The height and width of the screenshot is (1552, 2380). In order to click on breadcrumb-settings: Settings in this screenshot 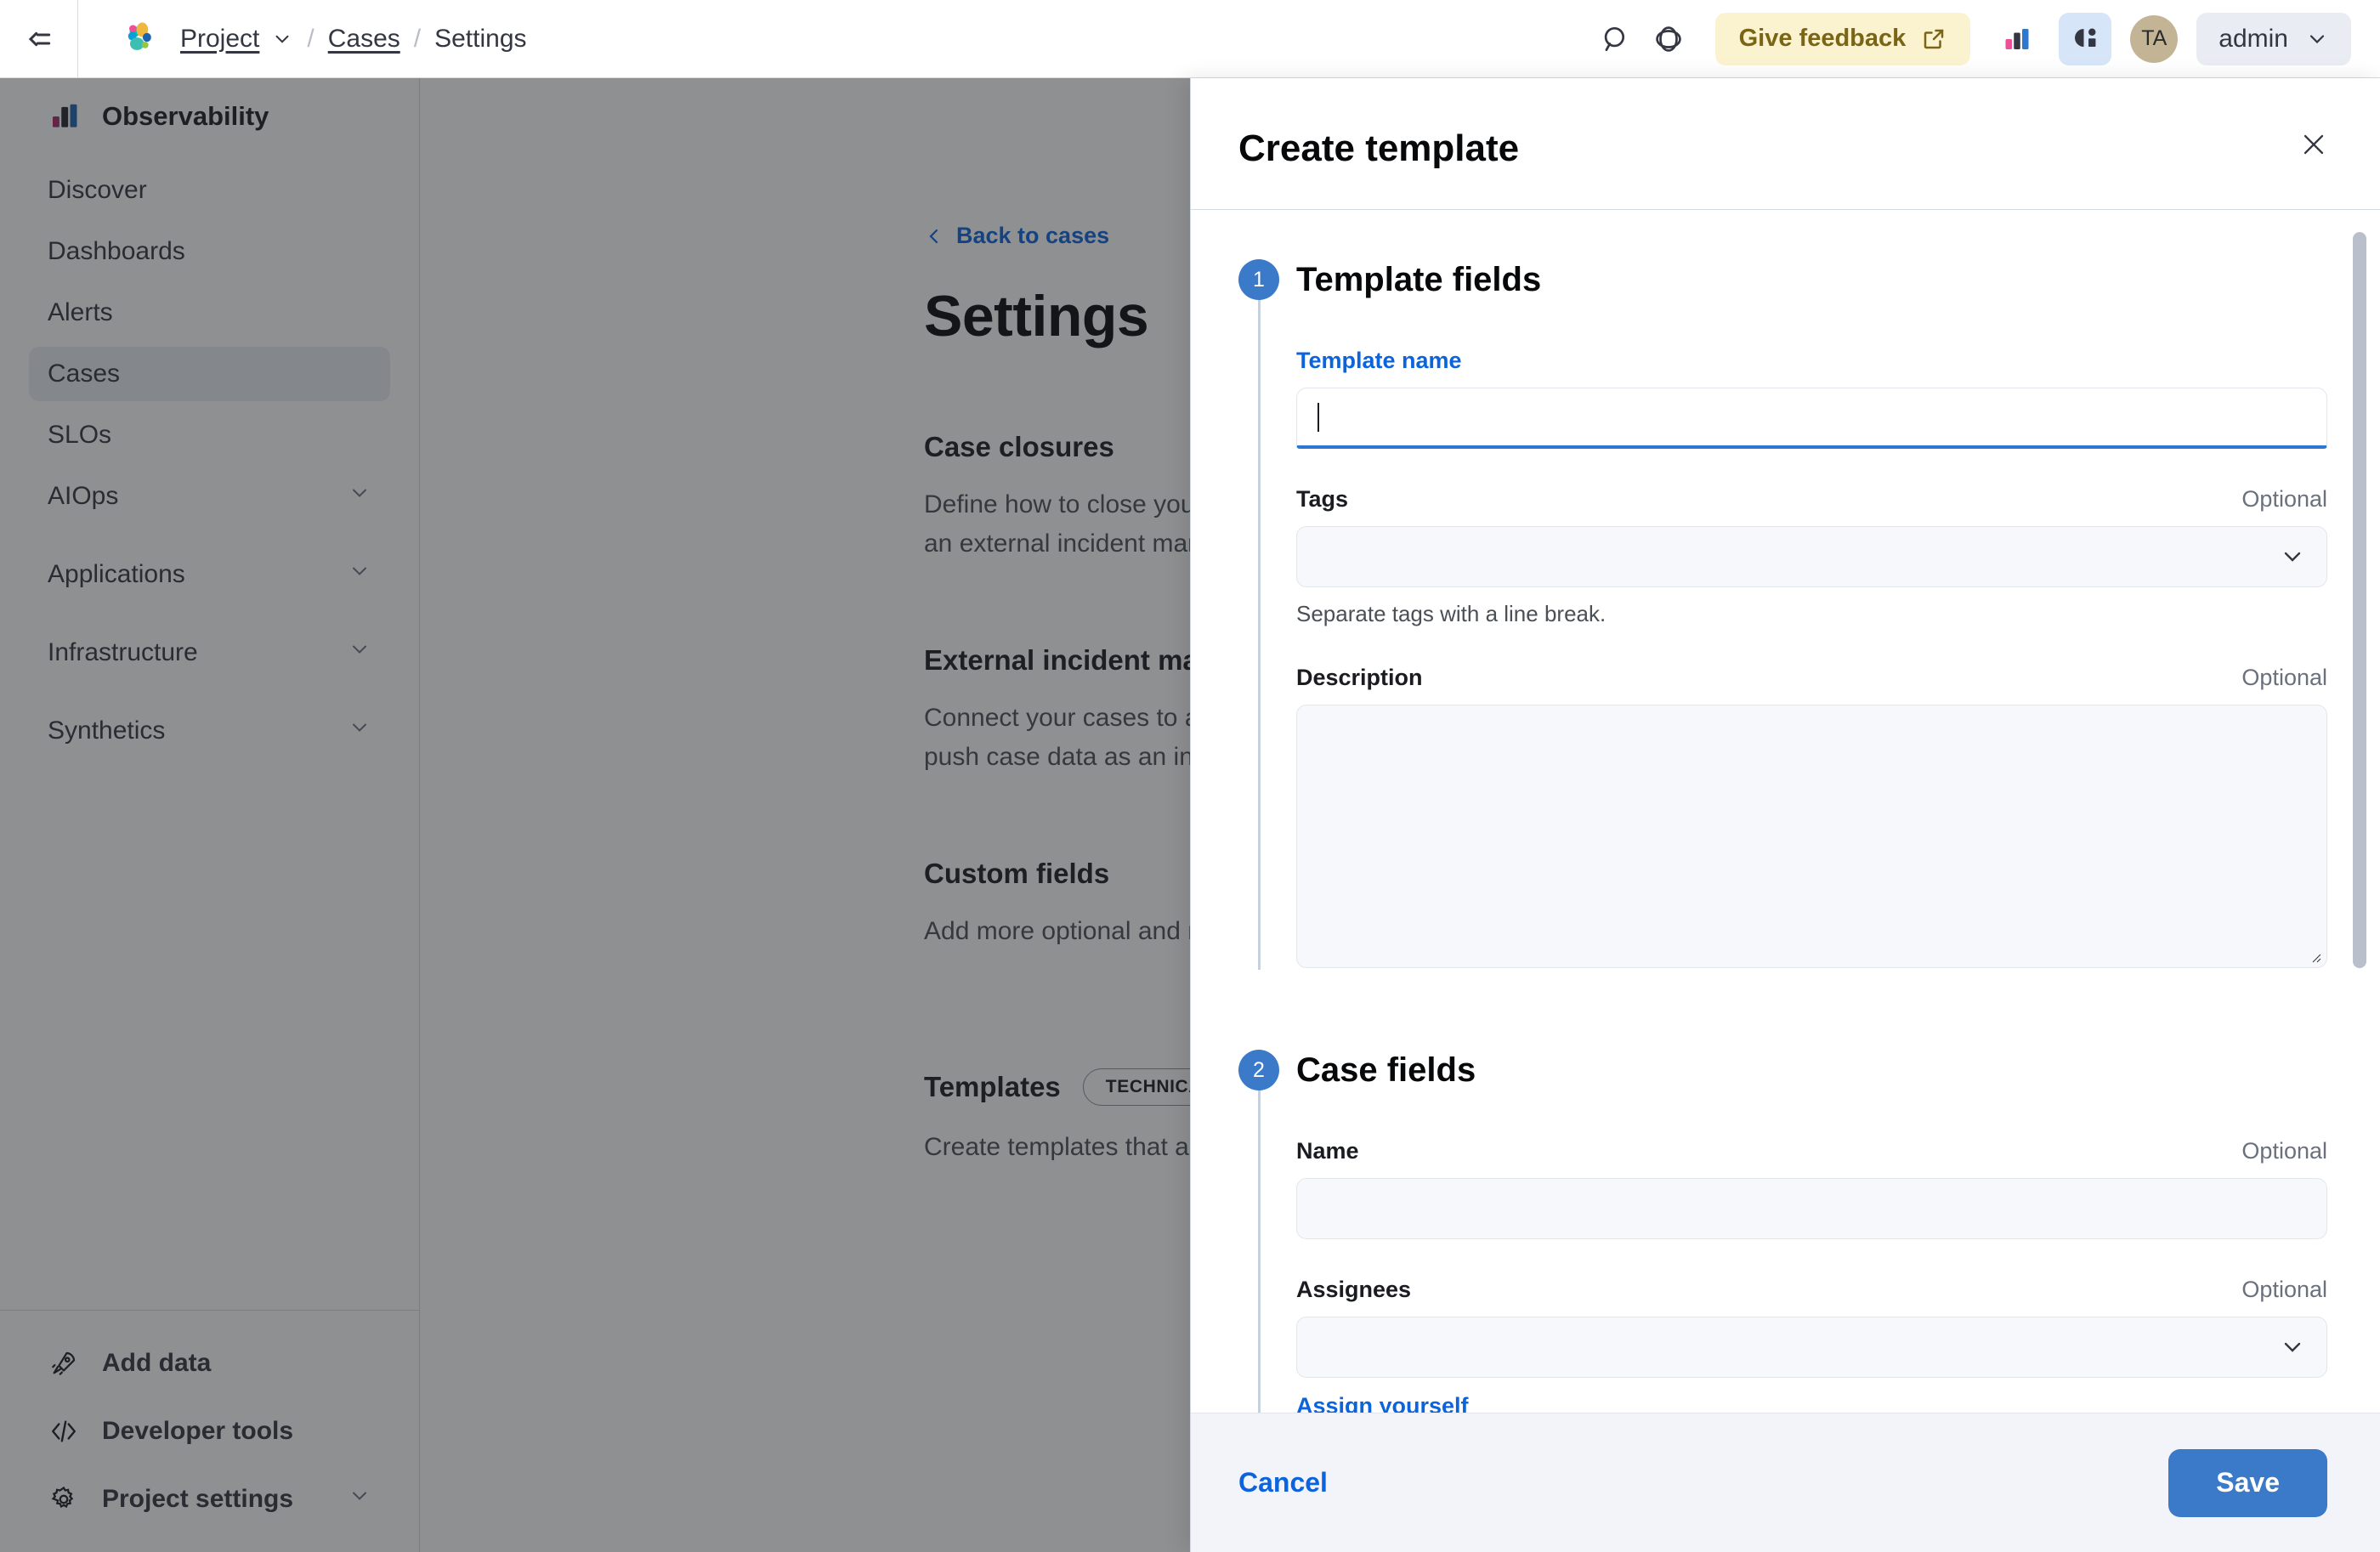, I will do `click(481, 38)`.